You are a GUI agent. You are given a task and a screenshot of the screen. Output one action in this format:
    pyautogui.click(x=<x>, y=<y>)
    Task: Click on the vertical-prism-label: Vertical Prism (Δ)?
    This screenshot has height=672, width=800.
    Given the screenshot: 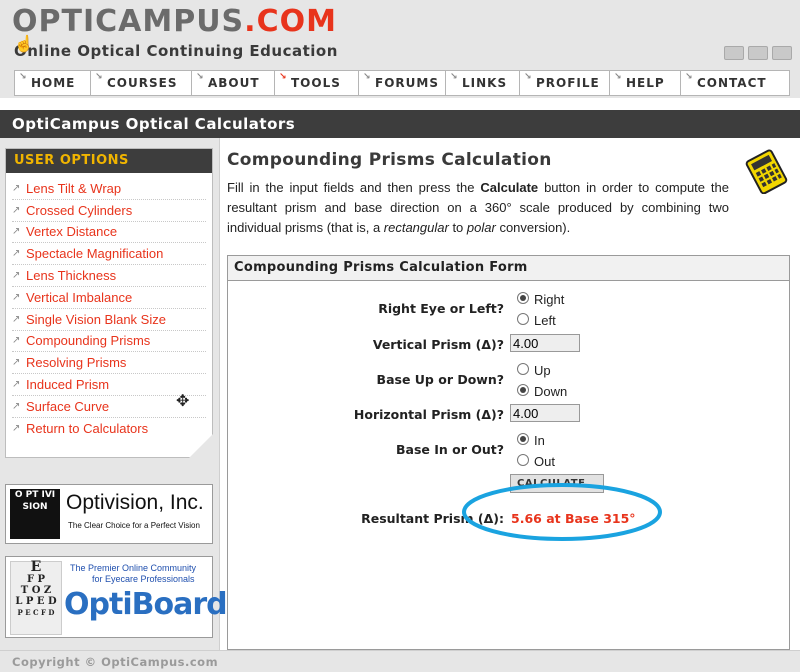 What is the action you would take?
    pyautogui.click(x=438, y=344)
    